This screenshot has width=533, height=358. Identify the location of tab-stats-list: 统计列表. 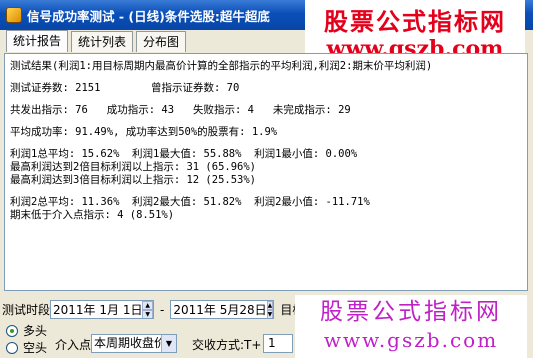
(102, 41).